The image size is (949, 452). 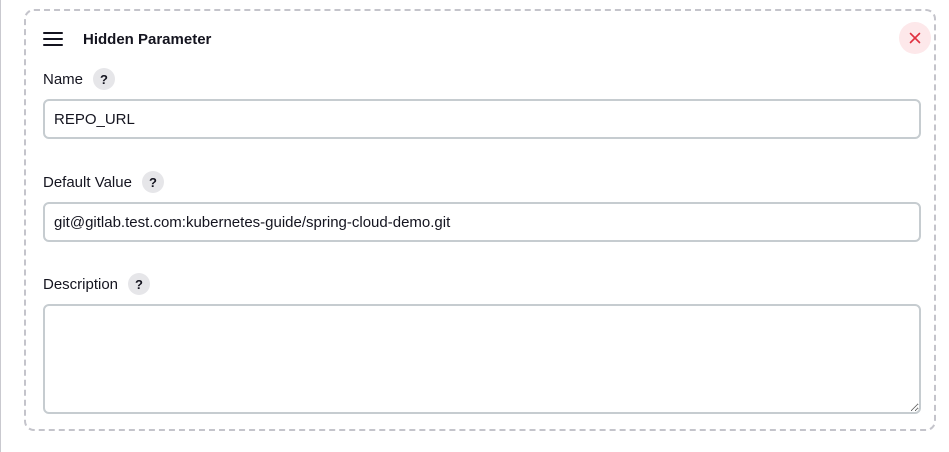 What do you see at coordinates (0, 226) in the screenshot?
I see `page-left-border` at bounding box center [0, 226].